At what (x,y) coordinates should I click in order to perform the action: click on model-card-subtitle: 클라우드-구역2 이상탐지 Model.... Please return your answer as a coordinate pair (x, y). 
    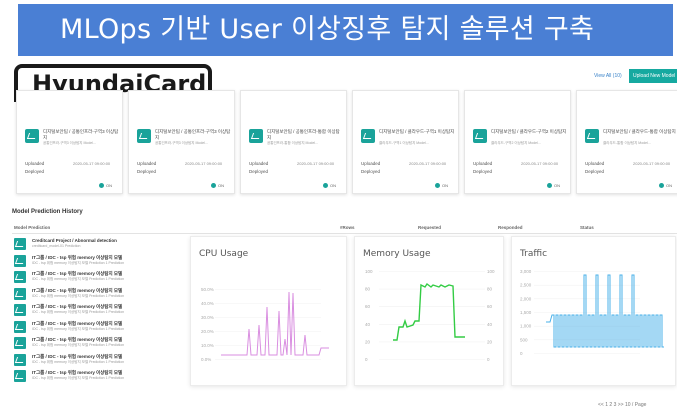
    Looking at the image, I should click on (516, 143).